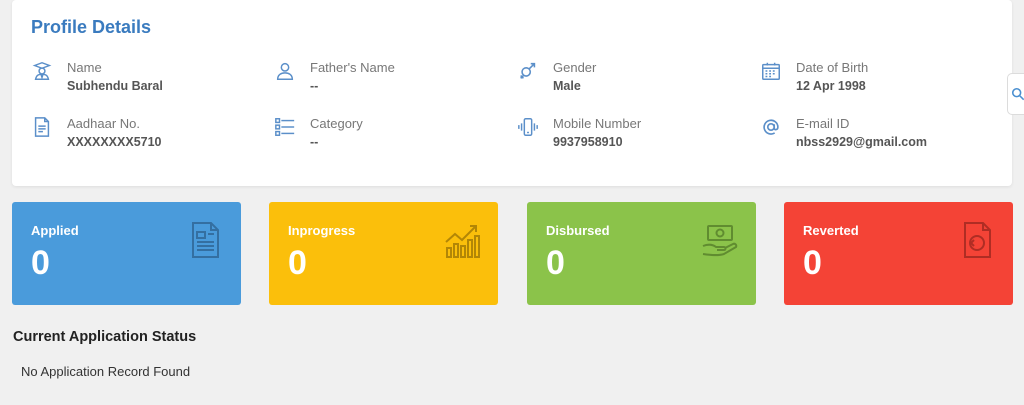 This screenshot has width=1024, height=405. I want to click on field-label: Category, so click(336, 123).